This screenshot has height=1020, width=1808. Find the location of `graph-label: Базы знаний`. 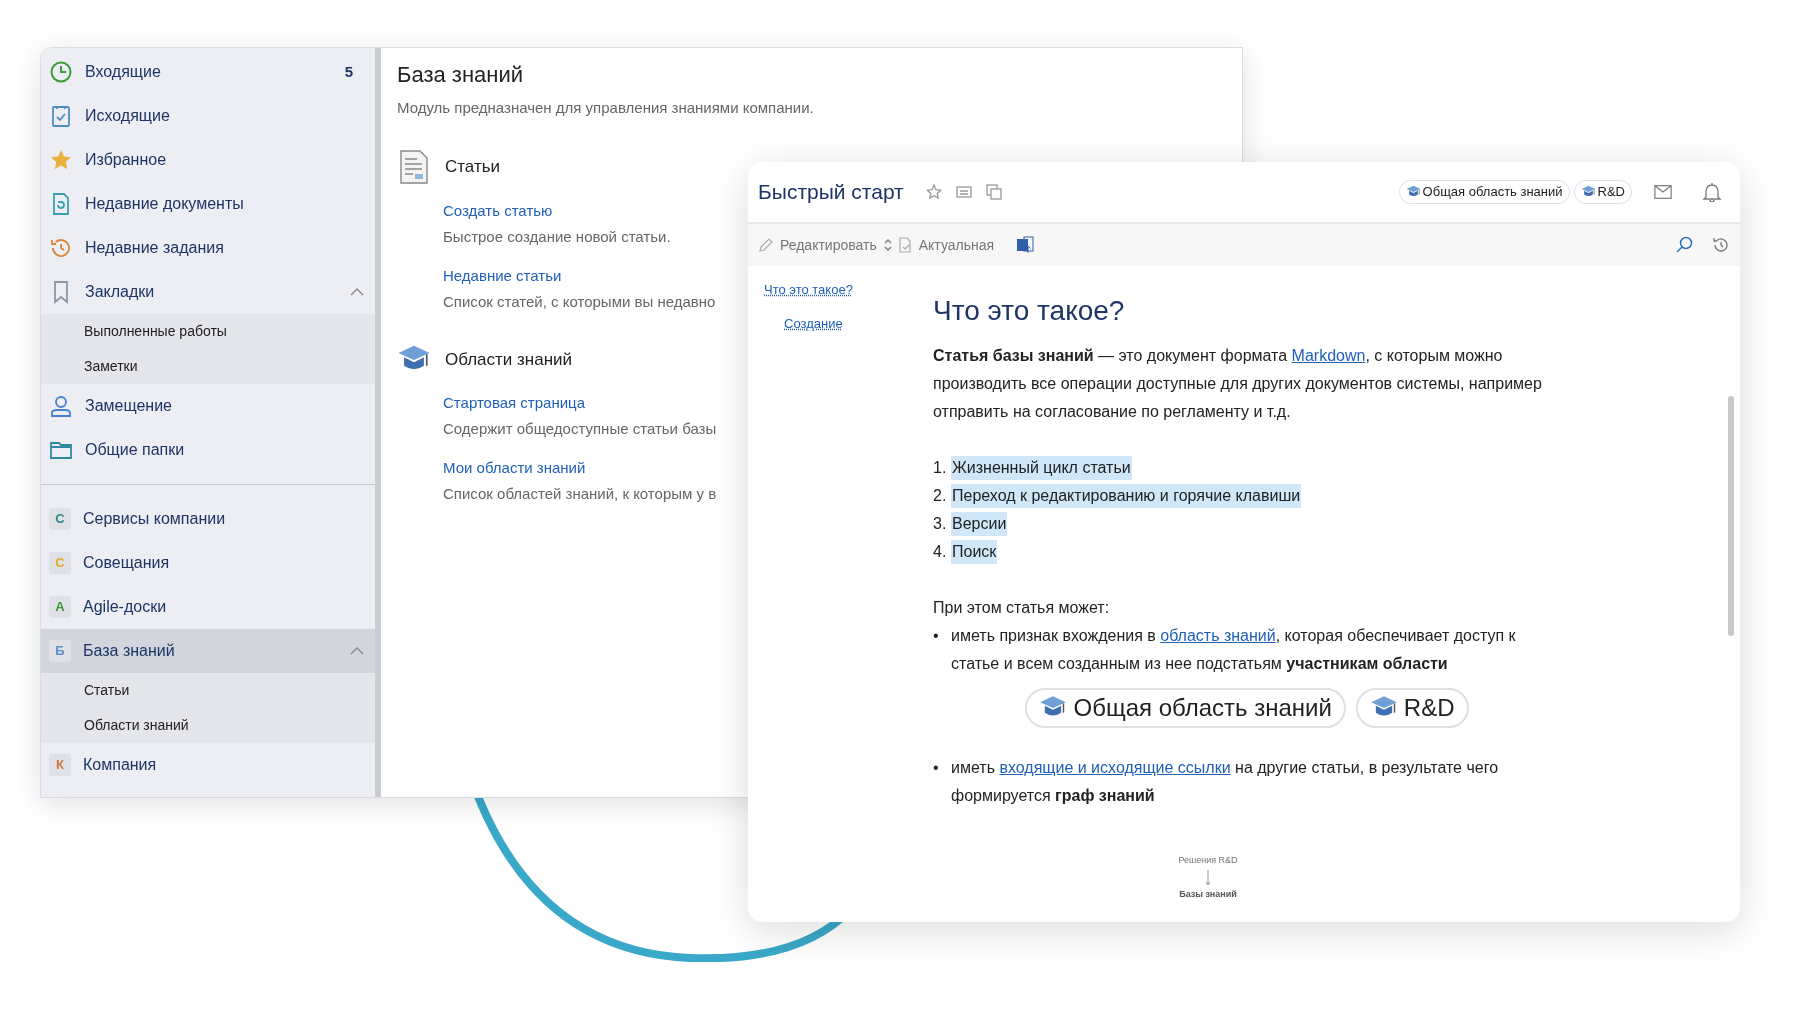

graph-label: Базы знаний is located at coordinates (1208, 894).